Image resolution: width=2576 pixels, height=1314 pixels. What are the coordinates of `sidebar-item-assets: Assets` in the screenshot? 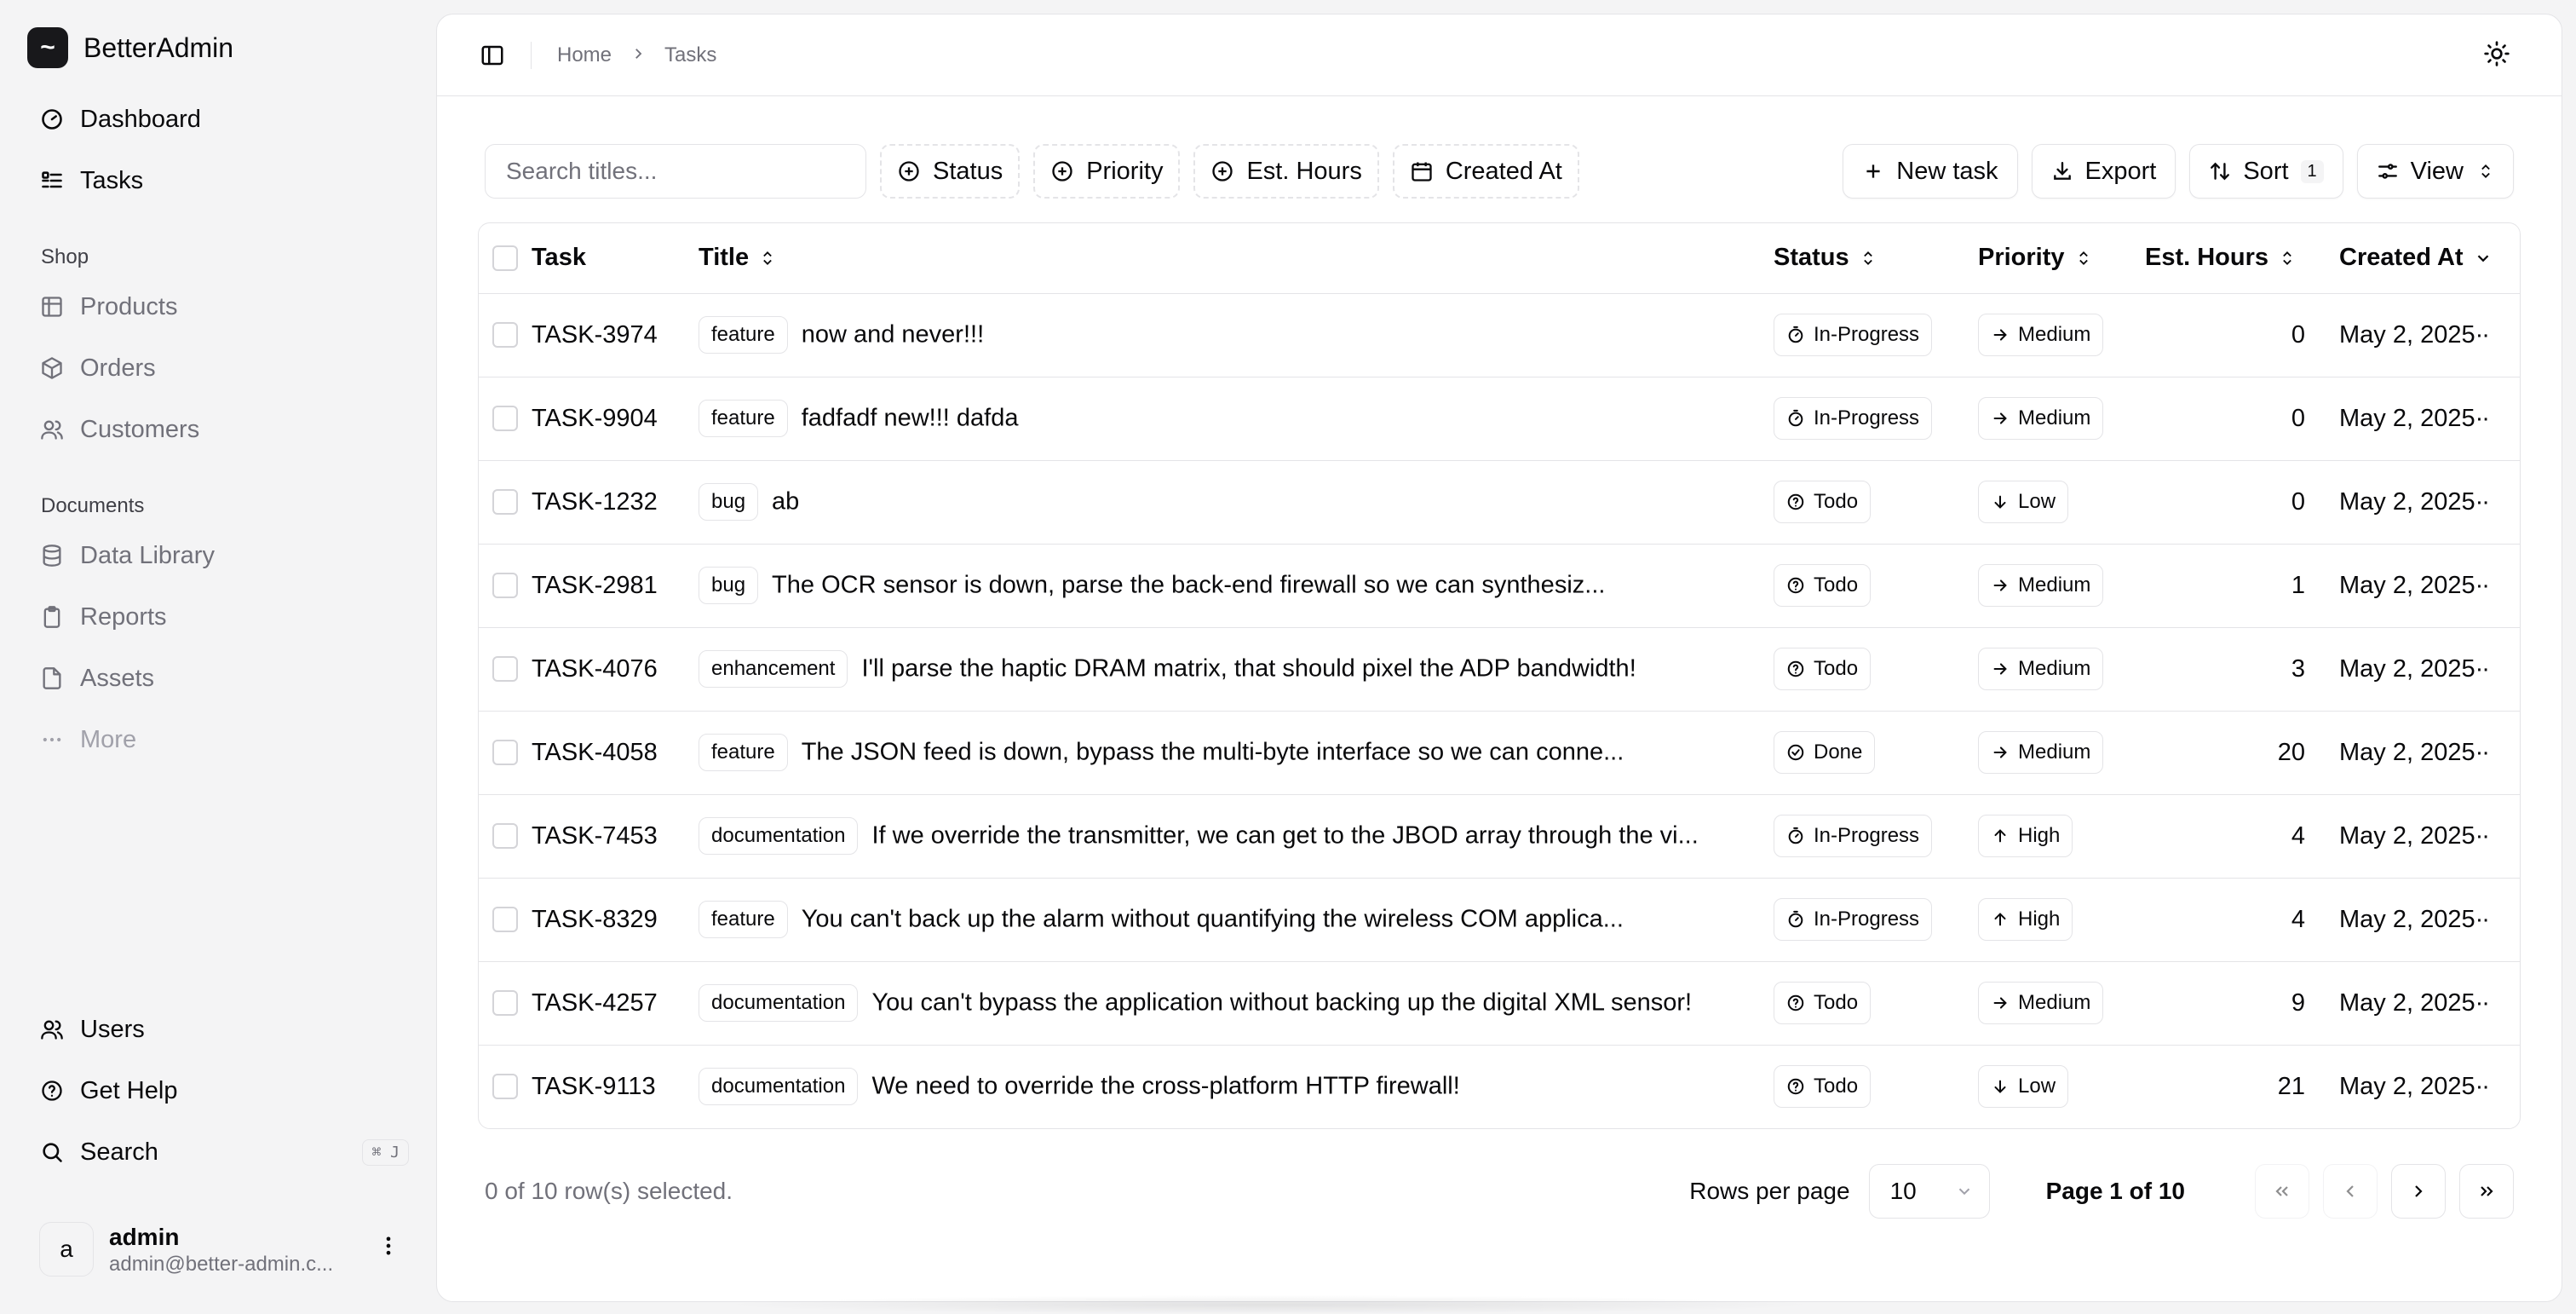 It's located at (217, 678).